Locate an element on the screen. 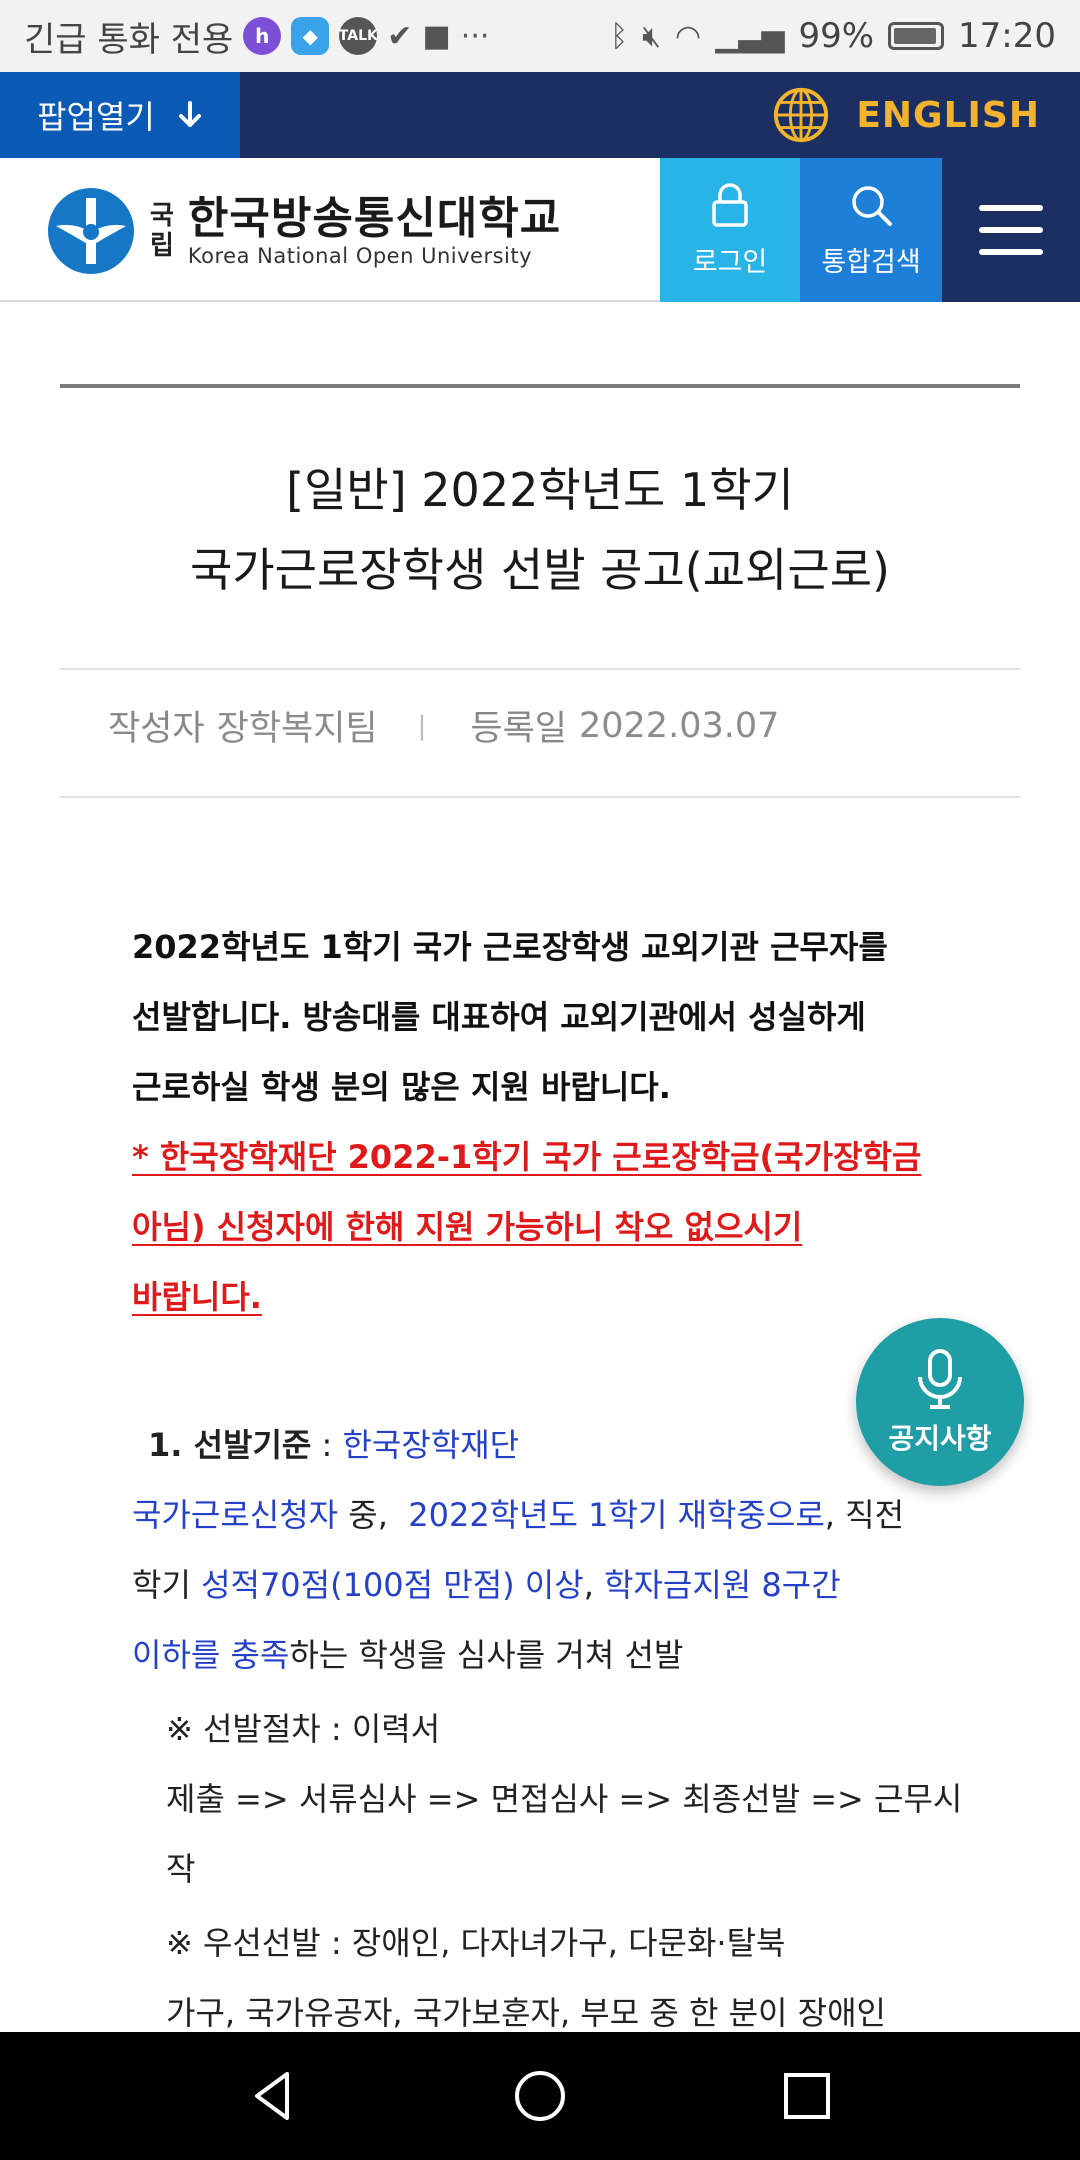  home-icon is located at coordinates (540, 2096).